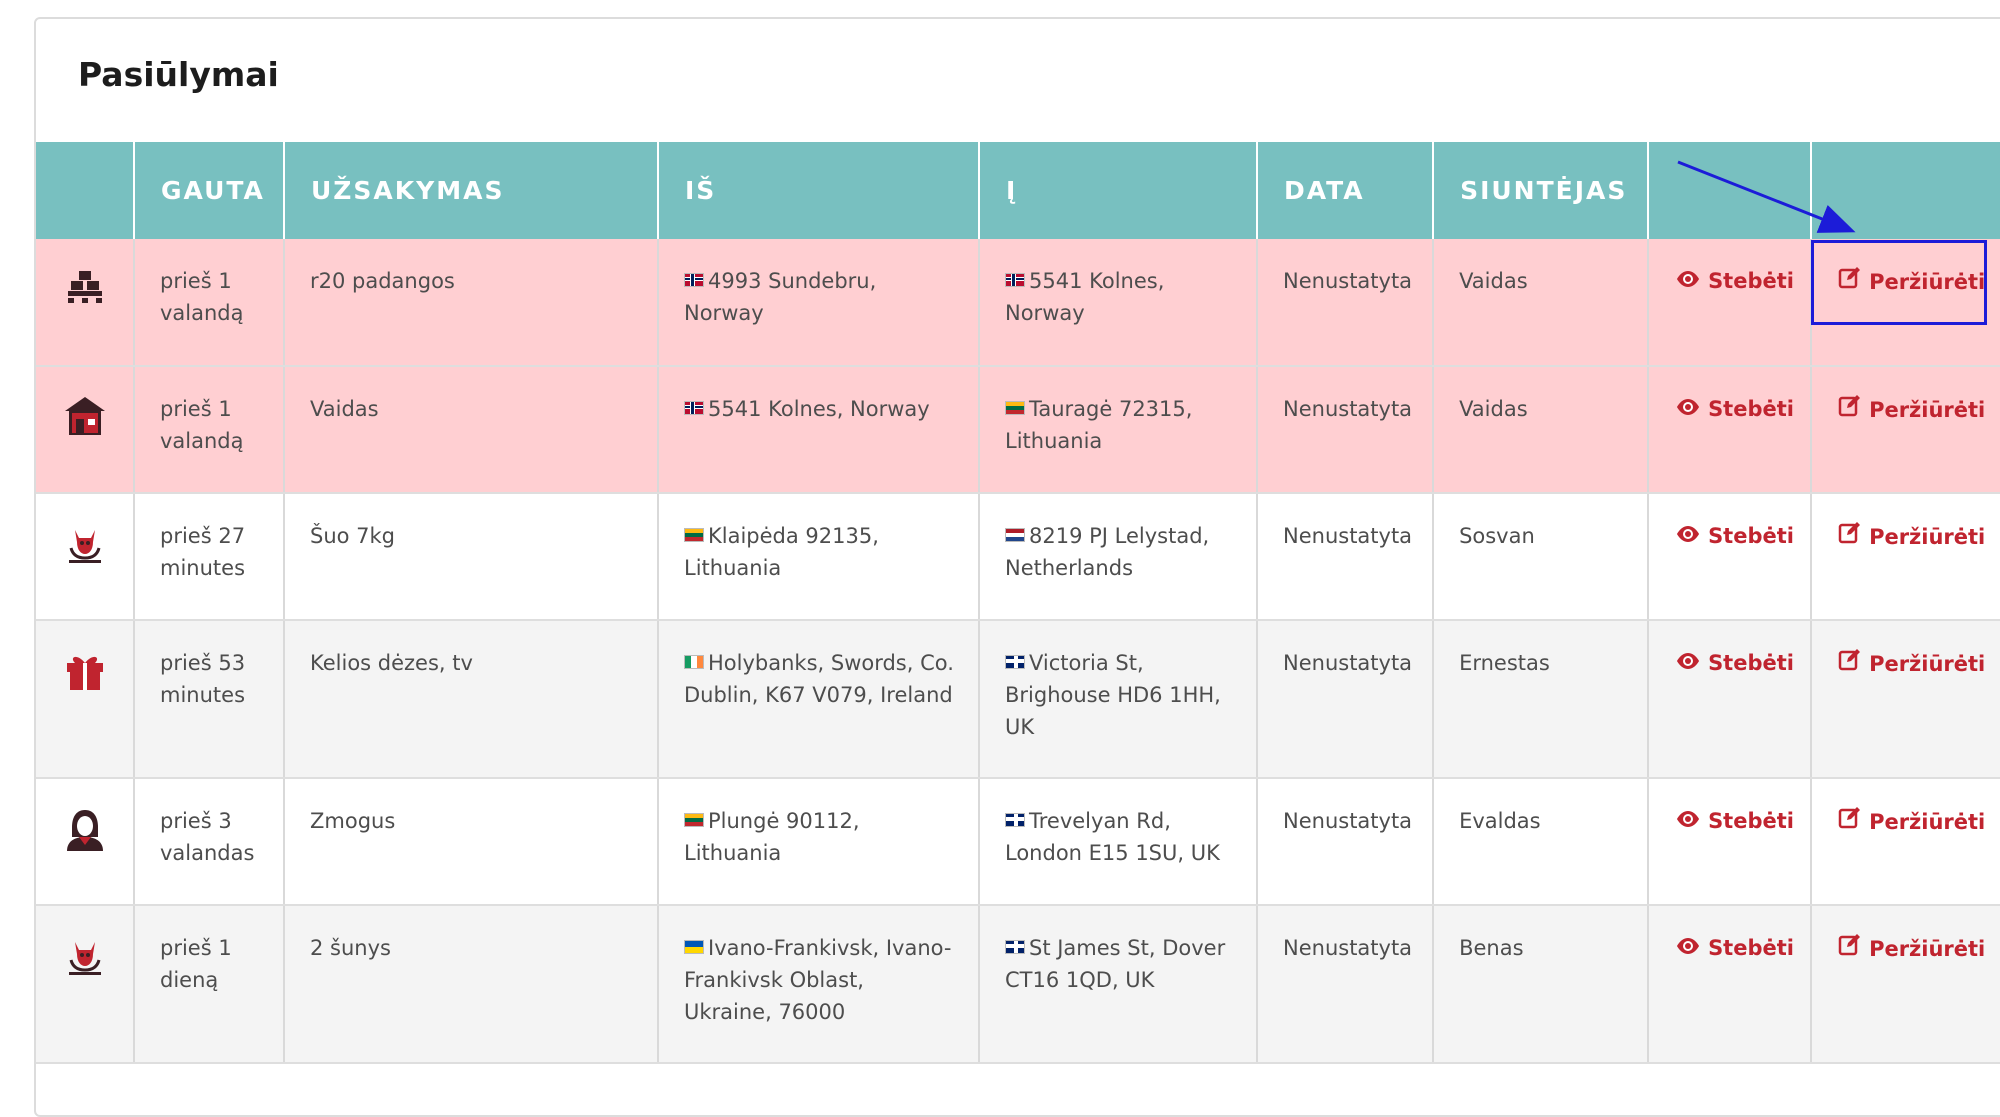 This screenshot has width=2000, height=1117. I want to click on to-address: St James St, Dover CT16 1QD, UK, so click(1115, 964).